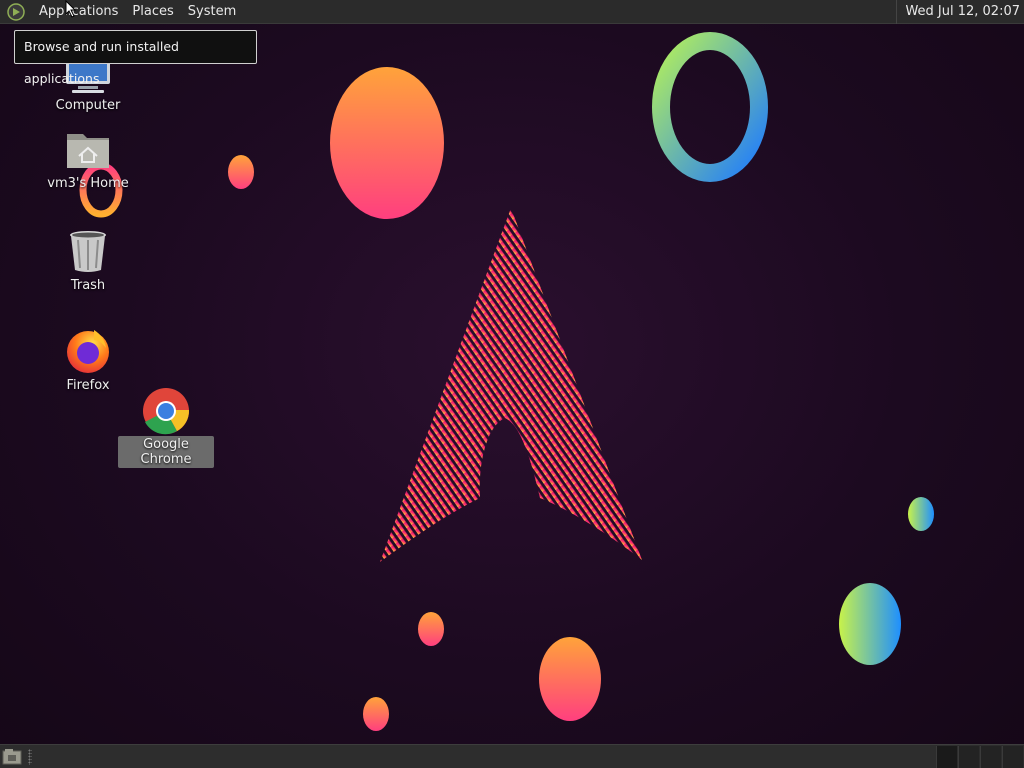 The width and height of the screenshot is (1024, 768). Describe the element at coordinates (387, 143) in the screenshot. I see `orange-bubble-large` at that location.